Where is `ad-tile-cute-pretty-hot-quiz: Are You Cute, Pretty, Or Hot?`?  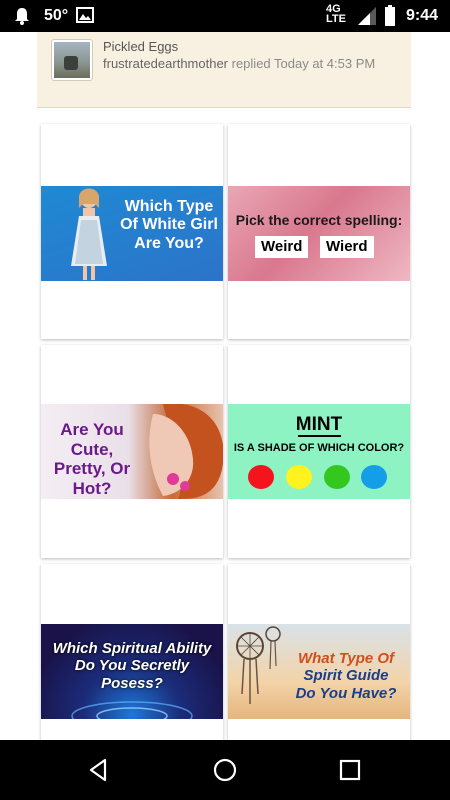 ad-tile-cute-pretty-hot-quiz: Are You Cute, Pretty, Or Hot? is located at coordinates (132, 451).